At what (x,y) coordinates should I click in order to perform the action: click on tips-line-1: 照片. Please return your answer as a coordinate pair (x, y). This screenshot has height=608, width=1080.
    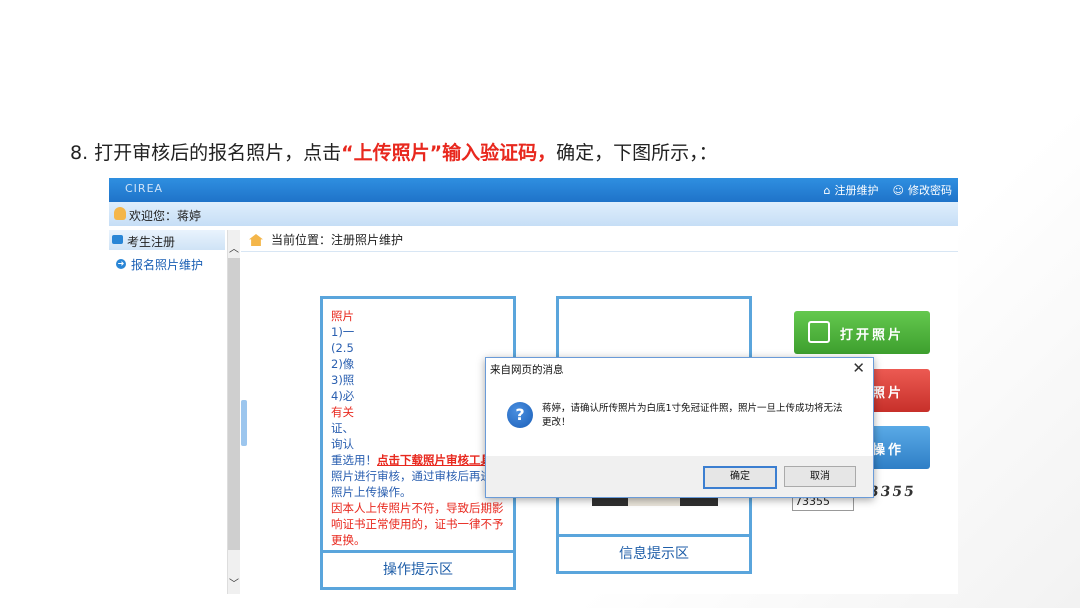
    Looking at the image, I should click on (342, 316).